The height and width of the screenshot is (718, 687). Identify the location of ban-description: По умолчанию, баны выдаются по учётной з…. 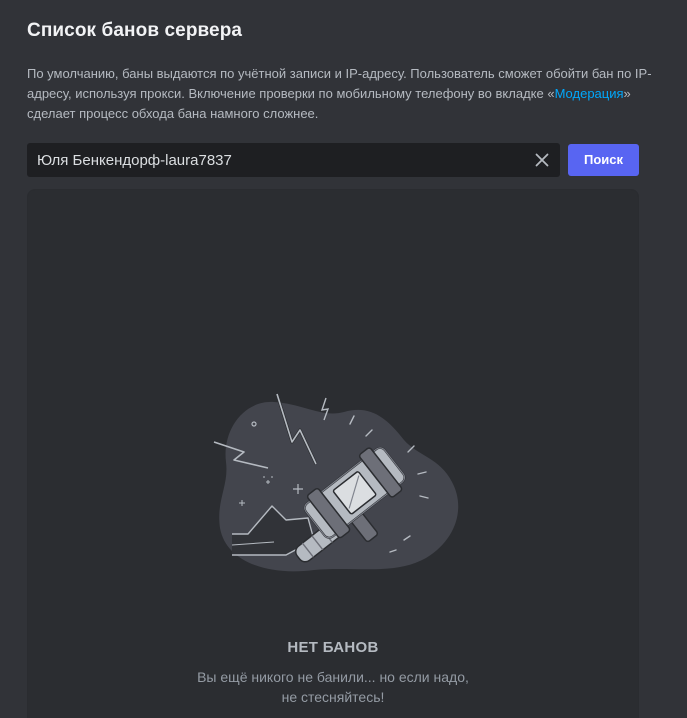
(339, 94).